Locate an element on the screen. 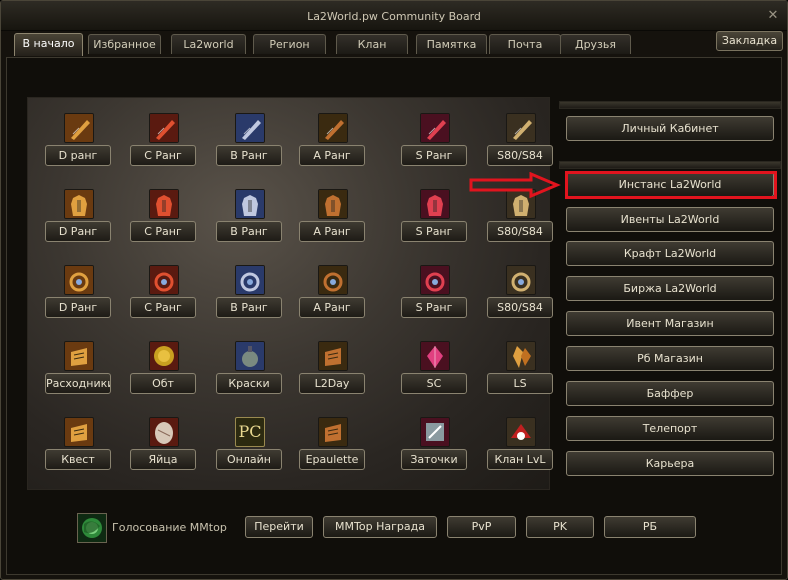 The width and height of the screenshot is (788, 580). teleport-button: Телепорт is located at coordinates (670, 428).